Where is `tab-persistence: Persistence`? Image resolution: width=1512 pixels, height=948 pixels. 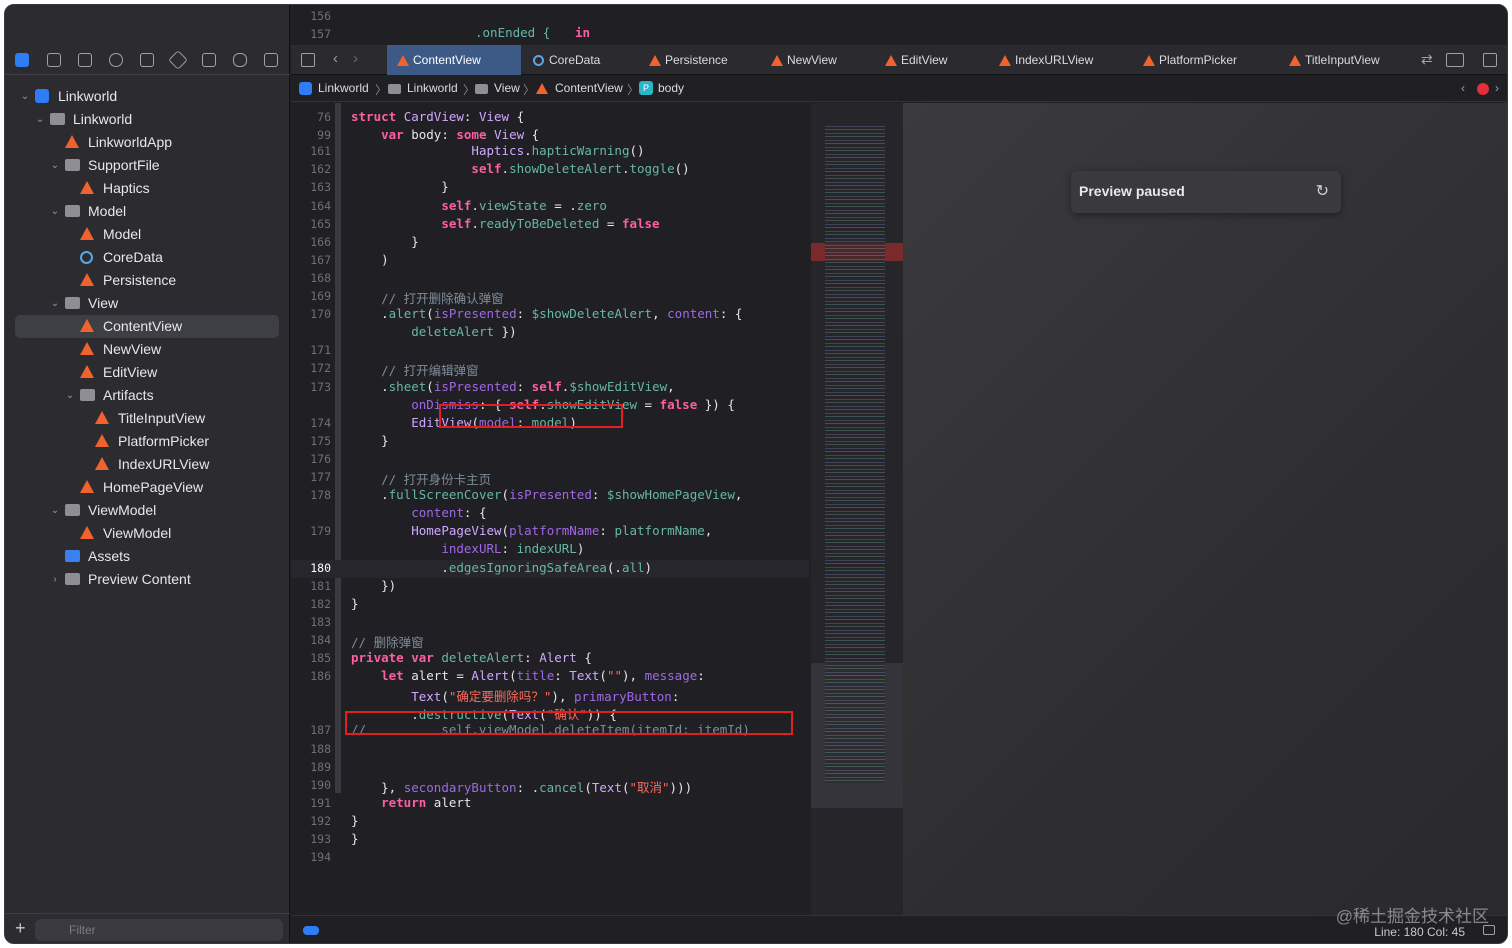 tab-persistence: Persistence is located at coordinates (699, 60).